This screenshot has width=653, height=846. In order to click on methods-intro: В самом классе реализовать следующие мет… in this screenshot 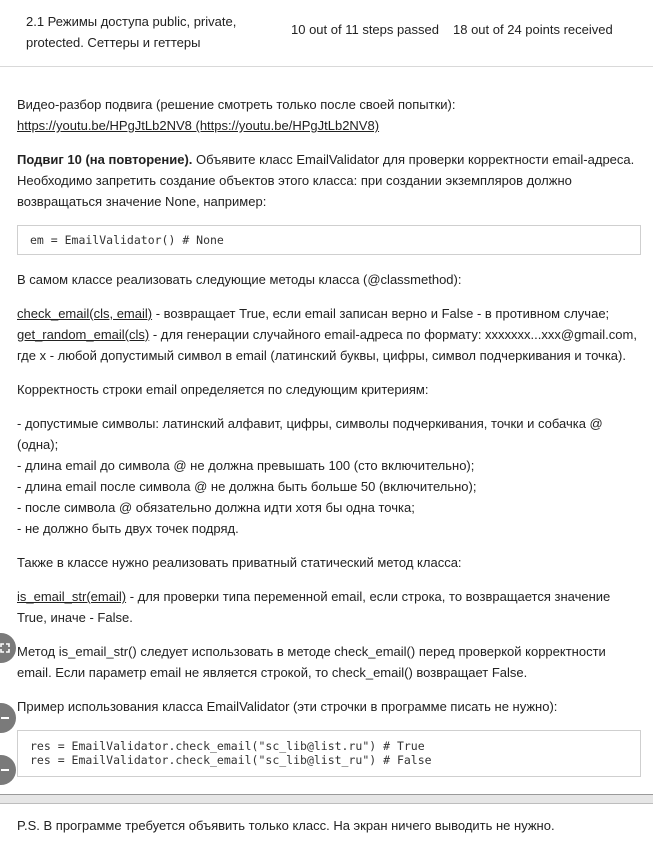, I will do `click(239, 279)`.